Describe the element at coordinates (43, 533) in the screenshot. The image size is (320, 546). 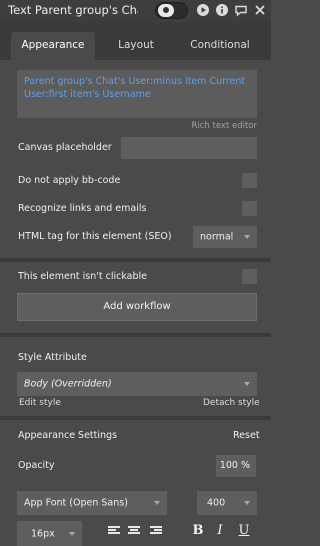
I see `font-size-value: 16px` at that location.